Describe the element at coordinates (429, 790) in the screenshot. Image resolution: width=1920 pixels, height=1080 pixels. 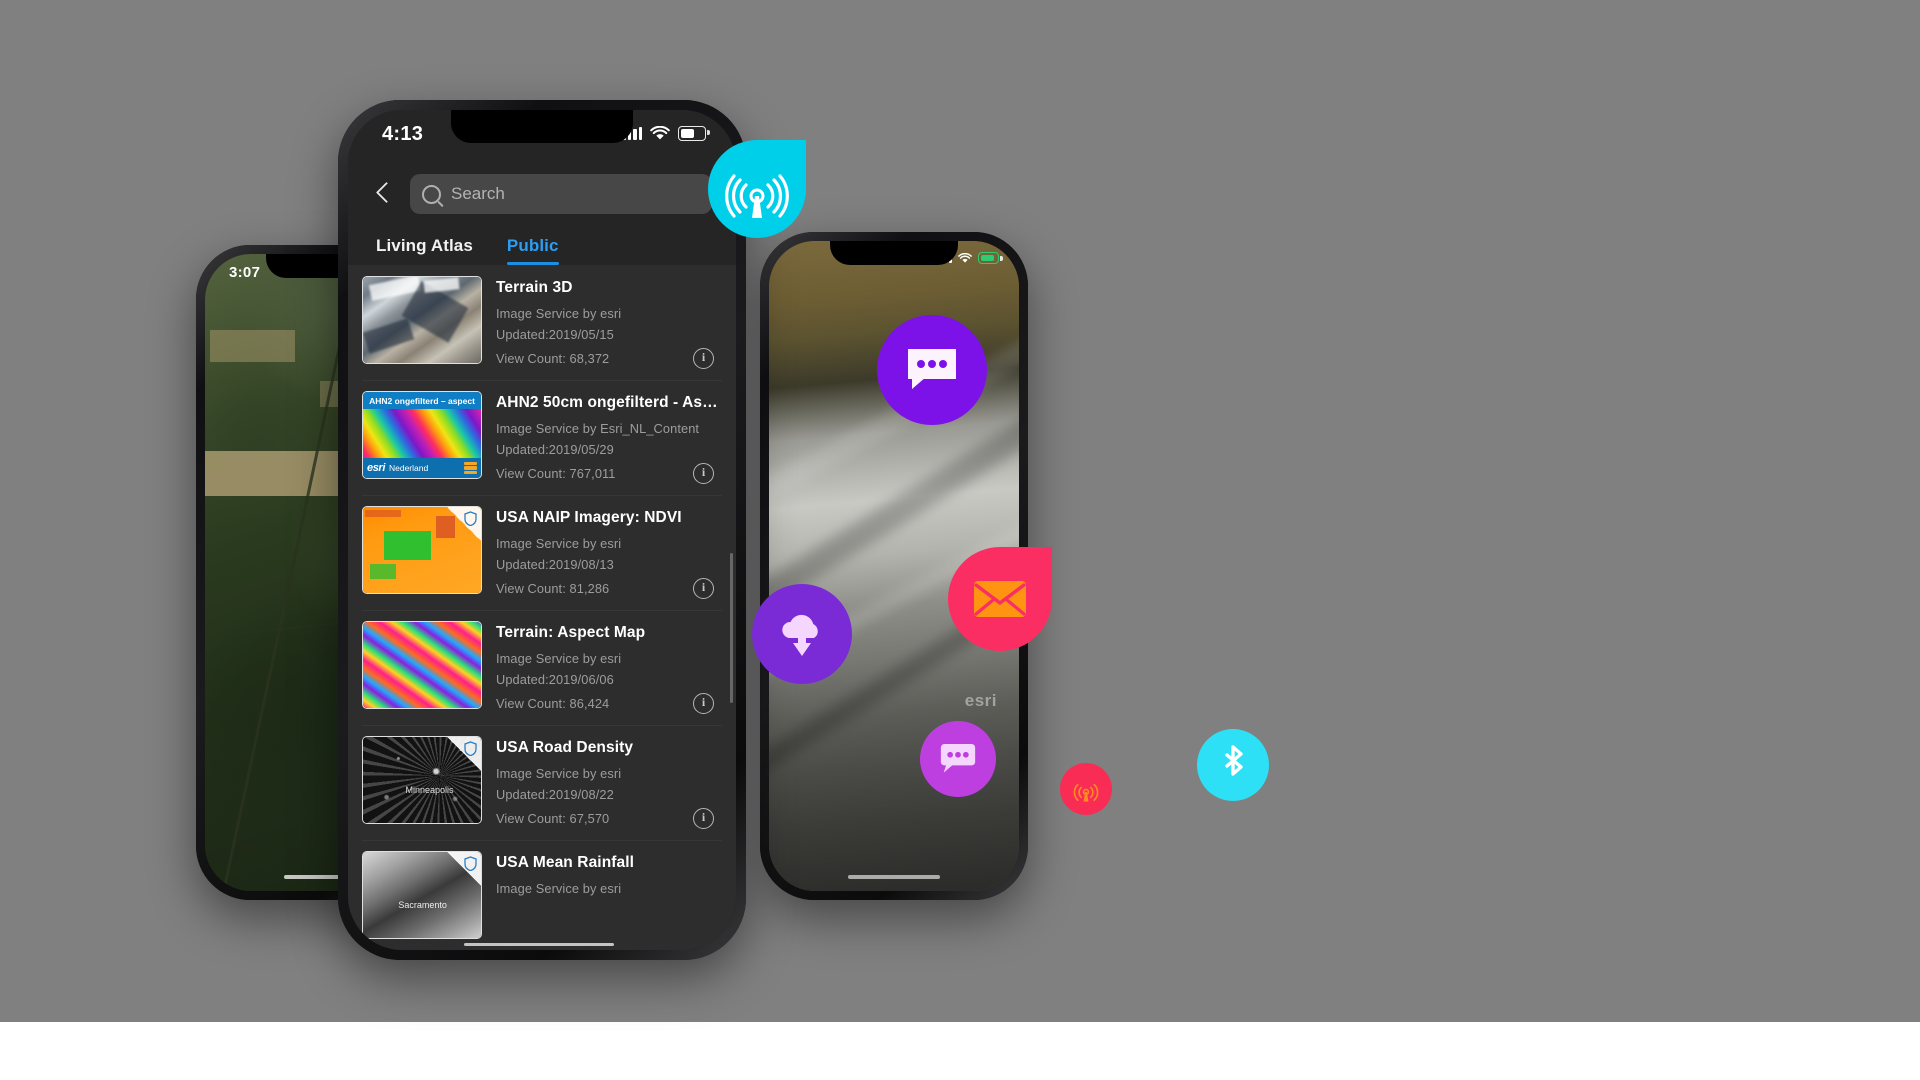
I see `thumbnail-place-label: Minneapolis` at that location.